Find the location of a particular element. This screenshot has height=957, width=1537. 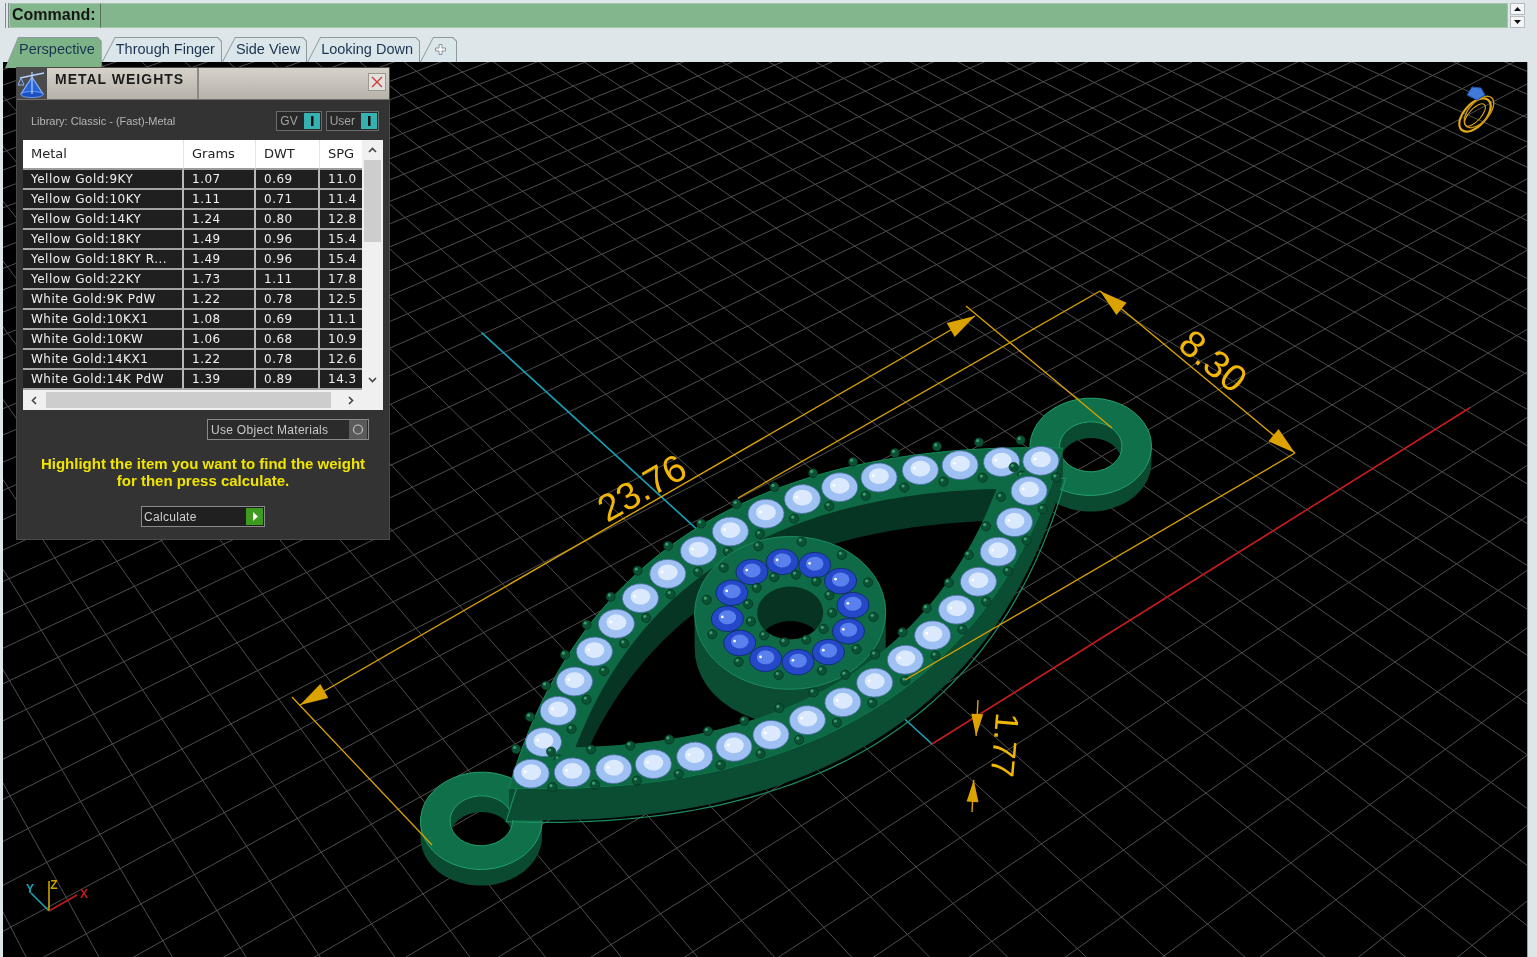

table-cell: 12.6 is located at coordinates (341, 360).